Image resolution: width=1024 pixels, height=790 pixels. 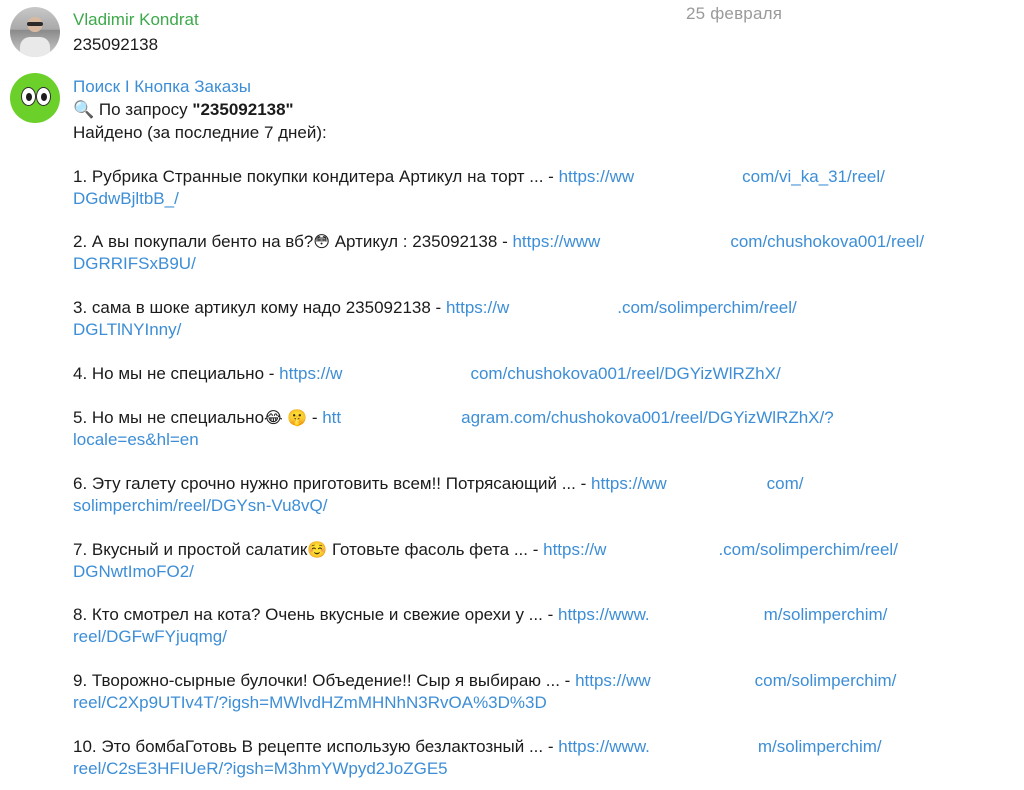 What do you see at coordinates (162, 87) in the screenshot?
I see `sender-name: Поиск I Кнопка Заказы` at bounding box center [162, 87].